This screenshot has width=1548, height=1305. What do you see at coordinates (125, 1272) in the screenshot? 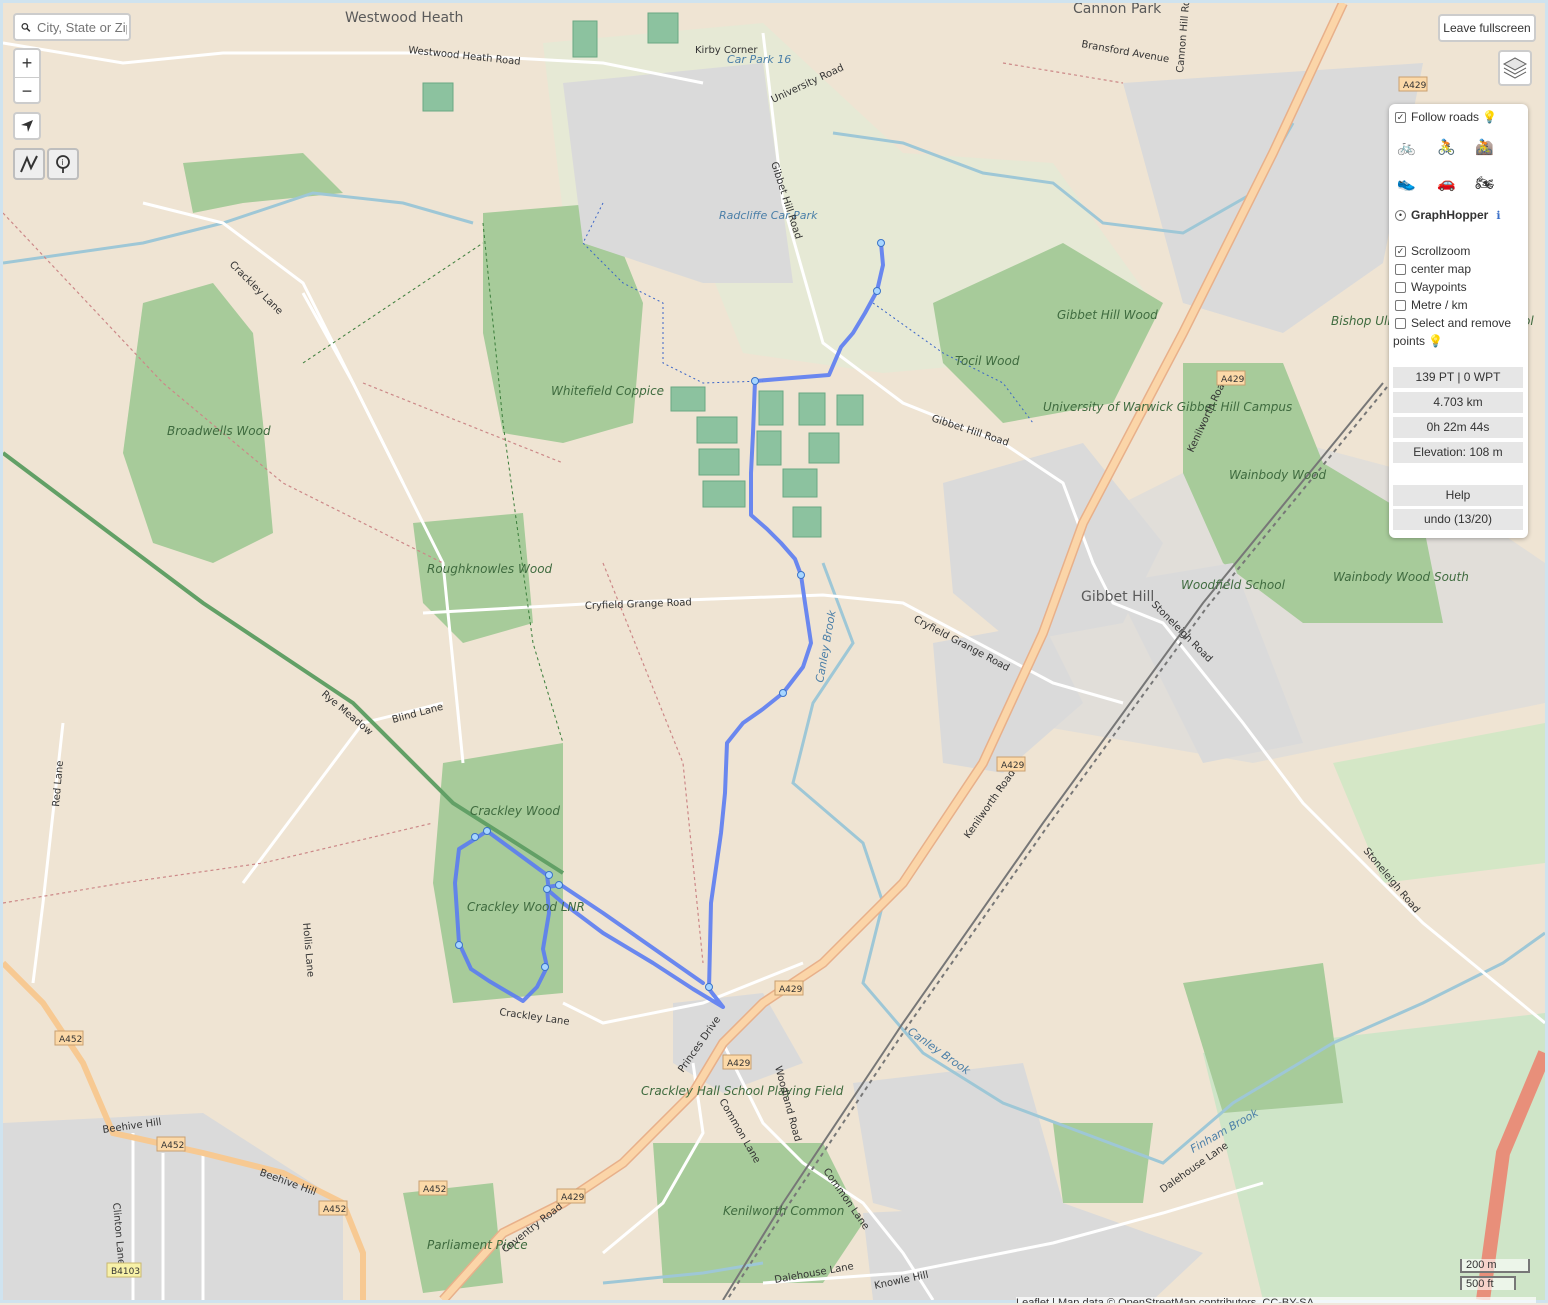
I see `svg-text: B4103` at bounding box center [125, 1272].